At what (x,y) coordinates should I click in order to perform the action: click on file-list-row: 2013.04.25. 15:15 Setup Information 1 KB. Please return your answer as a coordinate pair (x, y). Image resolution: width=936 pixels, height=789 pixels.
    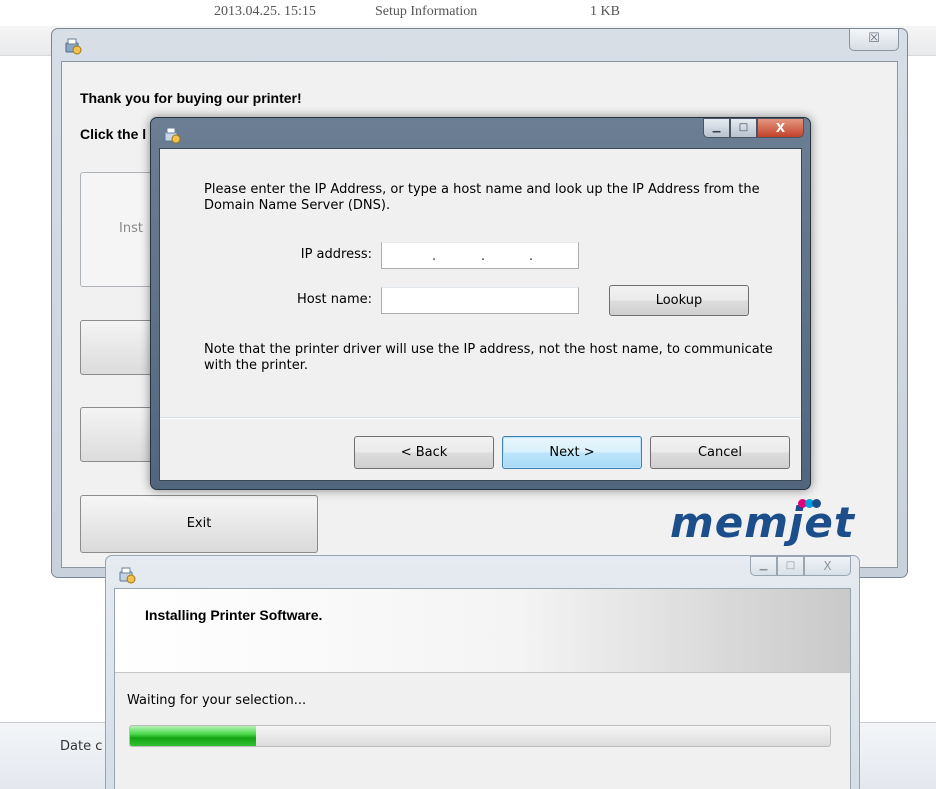
    Looking at the image, I should click on (468, 13).